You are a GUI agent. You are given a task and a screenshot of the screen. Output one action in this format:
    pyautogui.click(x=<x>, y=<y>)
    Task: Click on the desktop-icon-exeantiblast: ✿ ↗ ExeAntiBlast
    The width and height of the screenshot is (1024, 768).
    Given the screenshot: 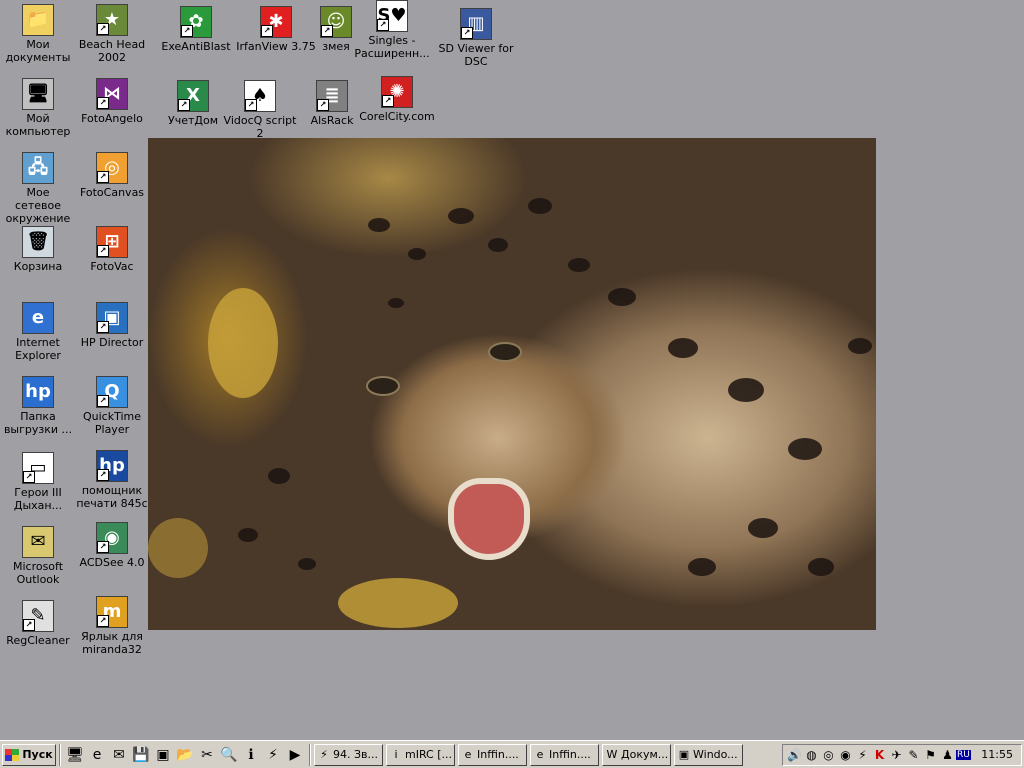 What is the action you would take?
    pyautogui.click(x=196, y=29)
    